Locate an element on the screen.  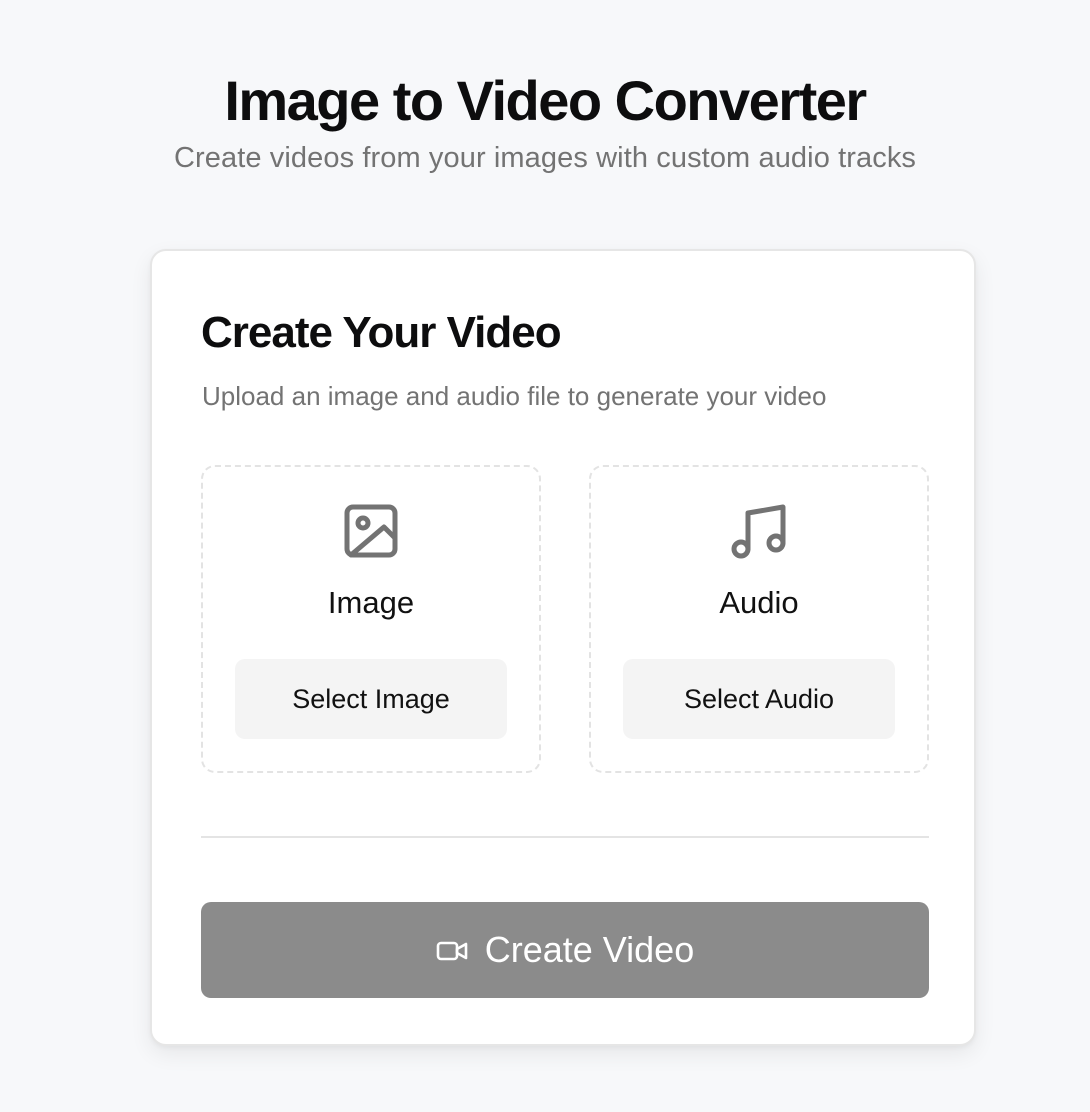
music-note-icon is located at coordinates (759, 531).